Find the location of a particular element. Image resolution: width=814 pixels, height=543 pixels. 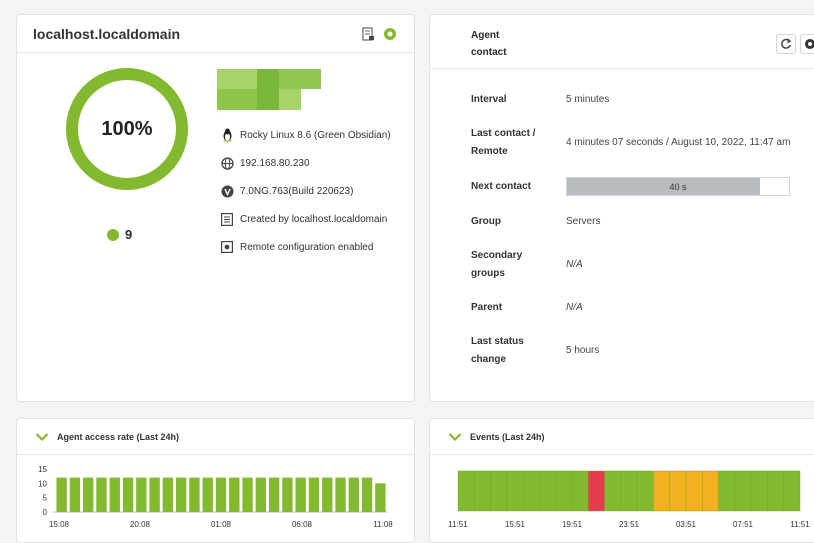

agent-action-icon is located at coordinates (809, 44).